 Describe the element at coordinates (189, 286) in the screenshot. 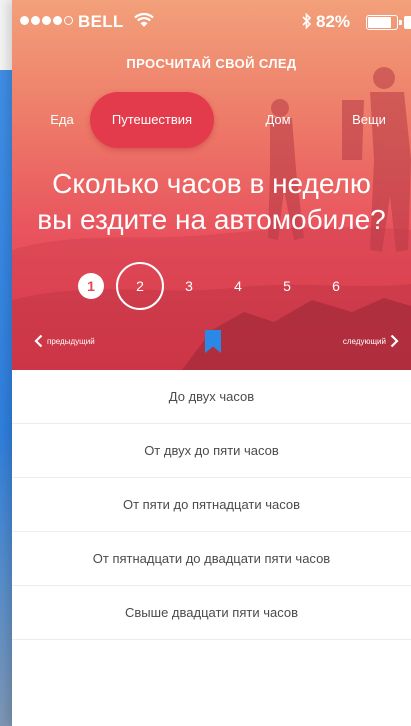

I see `step-3: 3` at that location.